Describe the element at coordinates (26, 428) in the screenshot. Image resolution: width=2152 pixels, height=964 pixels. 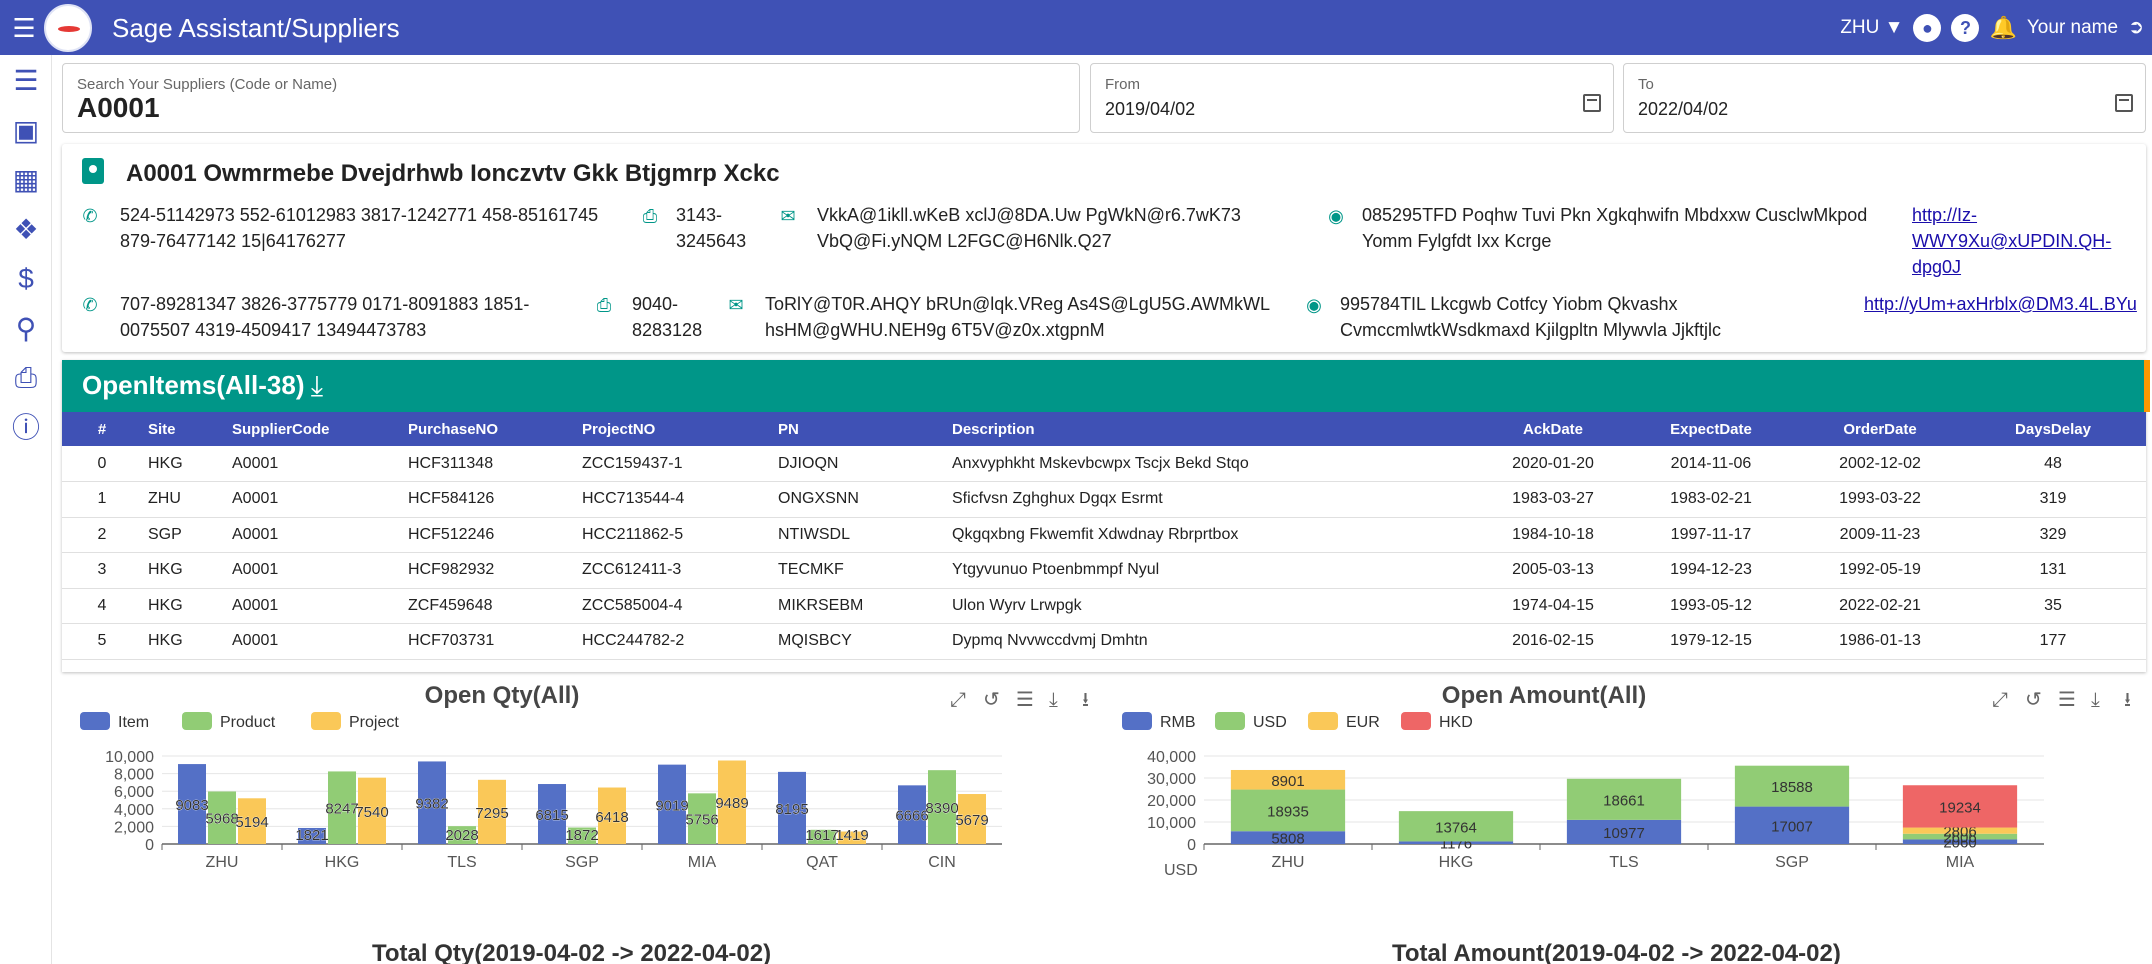
I see `info-icon: ⓘ` at that location.